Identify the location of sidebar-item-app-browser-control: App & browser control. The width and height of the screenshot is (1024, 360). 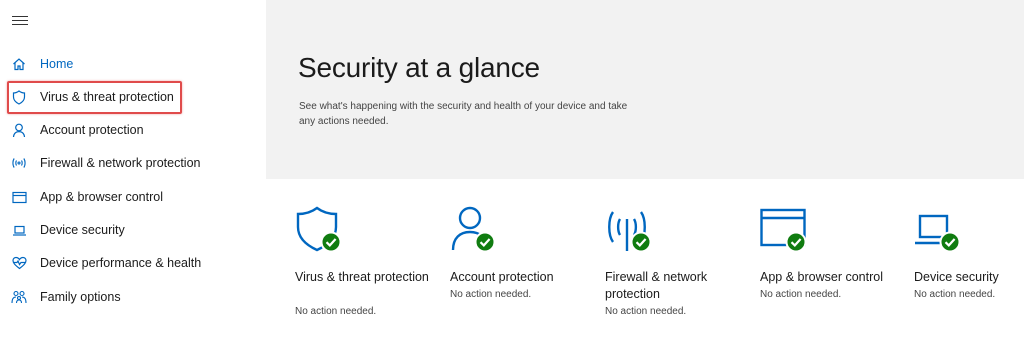
(133, 197).